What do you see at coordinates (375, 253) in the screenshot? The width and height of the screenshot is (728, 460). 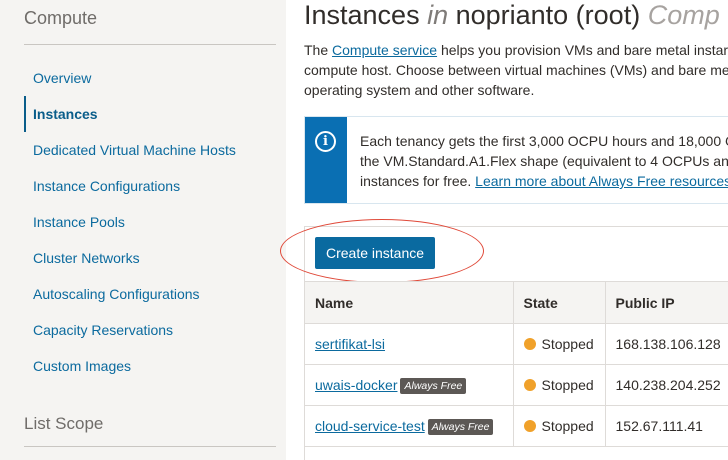 I see `create-instance-button: Create instance` at bounding box center [375, 253].